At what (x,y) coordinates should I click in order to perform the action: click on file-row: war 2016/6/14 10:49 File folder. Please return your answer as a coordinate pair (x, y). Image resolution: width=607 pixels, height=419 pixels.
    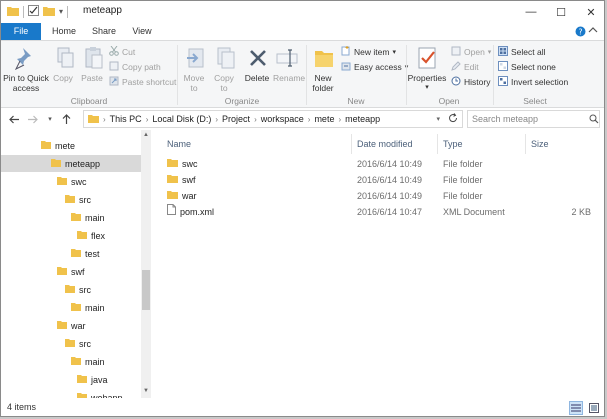
    Looking at the image, I should click on (378, 196).